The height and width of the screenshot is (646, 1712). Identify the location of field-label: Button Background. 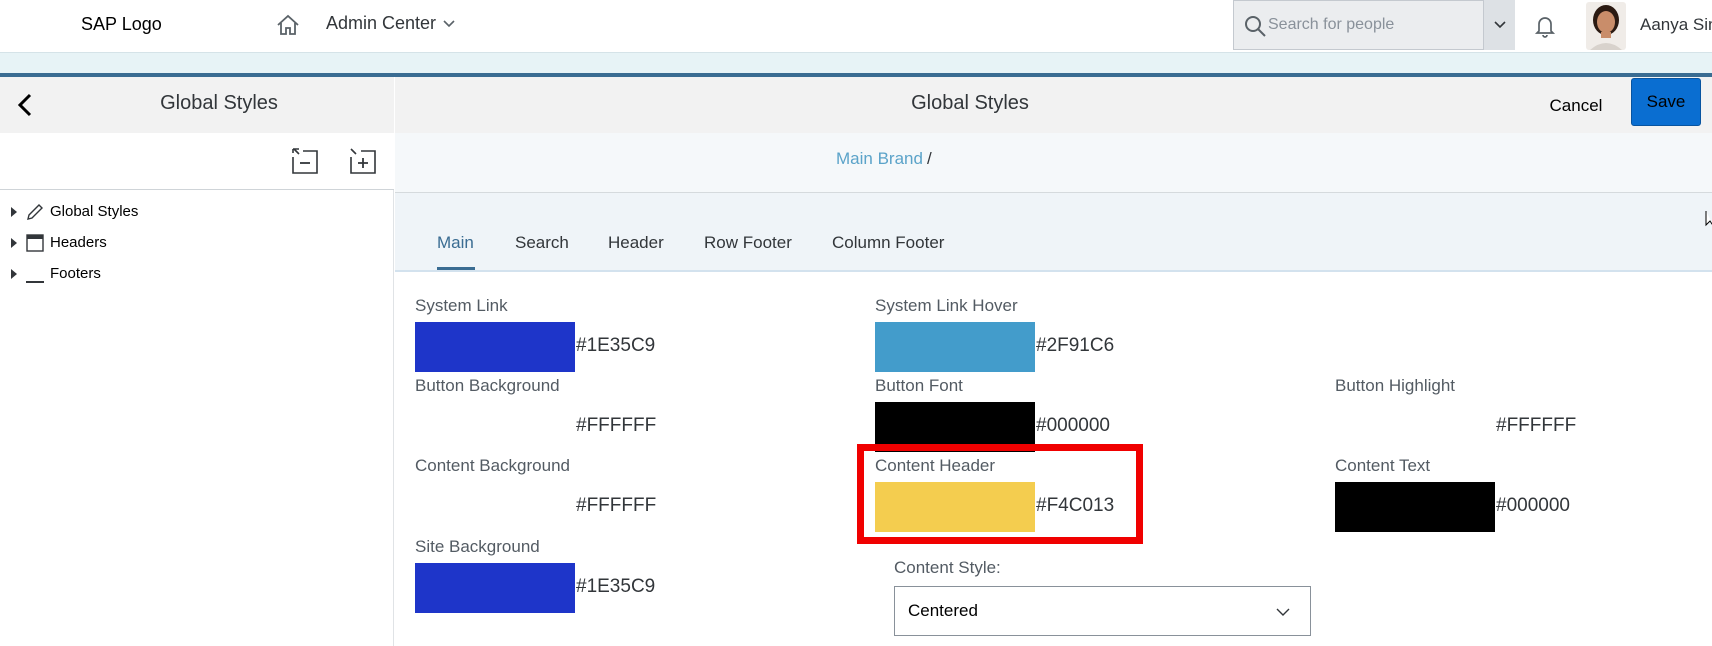
(487, 385).